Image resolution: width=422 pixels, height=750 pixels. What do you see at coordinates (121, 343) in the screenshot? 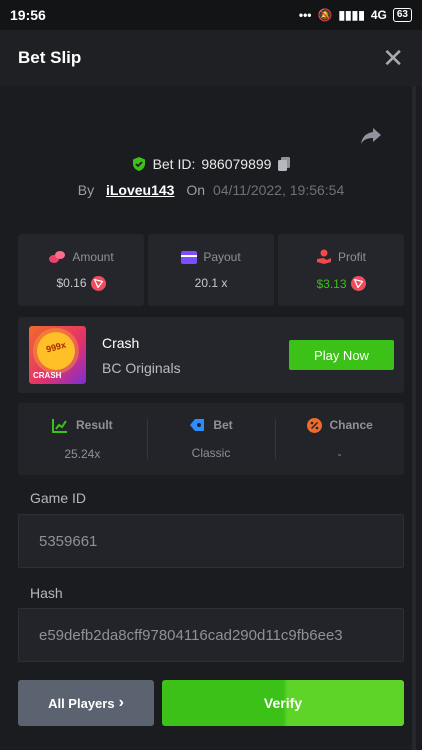
I see `game-name: Crash` at bounding box center [121, 343].